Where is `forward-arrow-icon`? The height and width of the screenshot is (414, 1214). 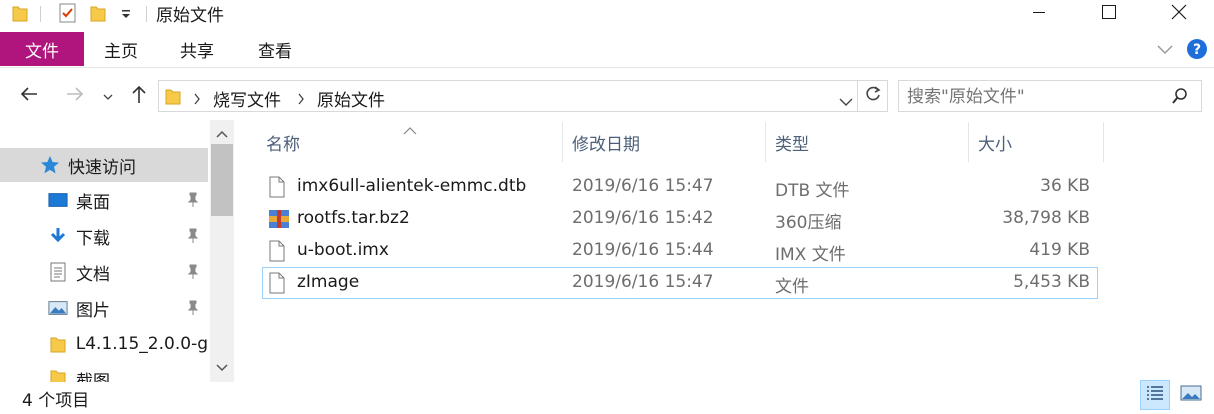
forward-arrow-icon is located at coordinates (75, 96).